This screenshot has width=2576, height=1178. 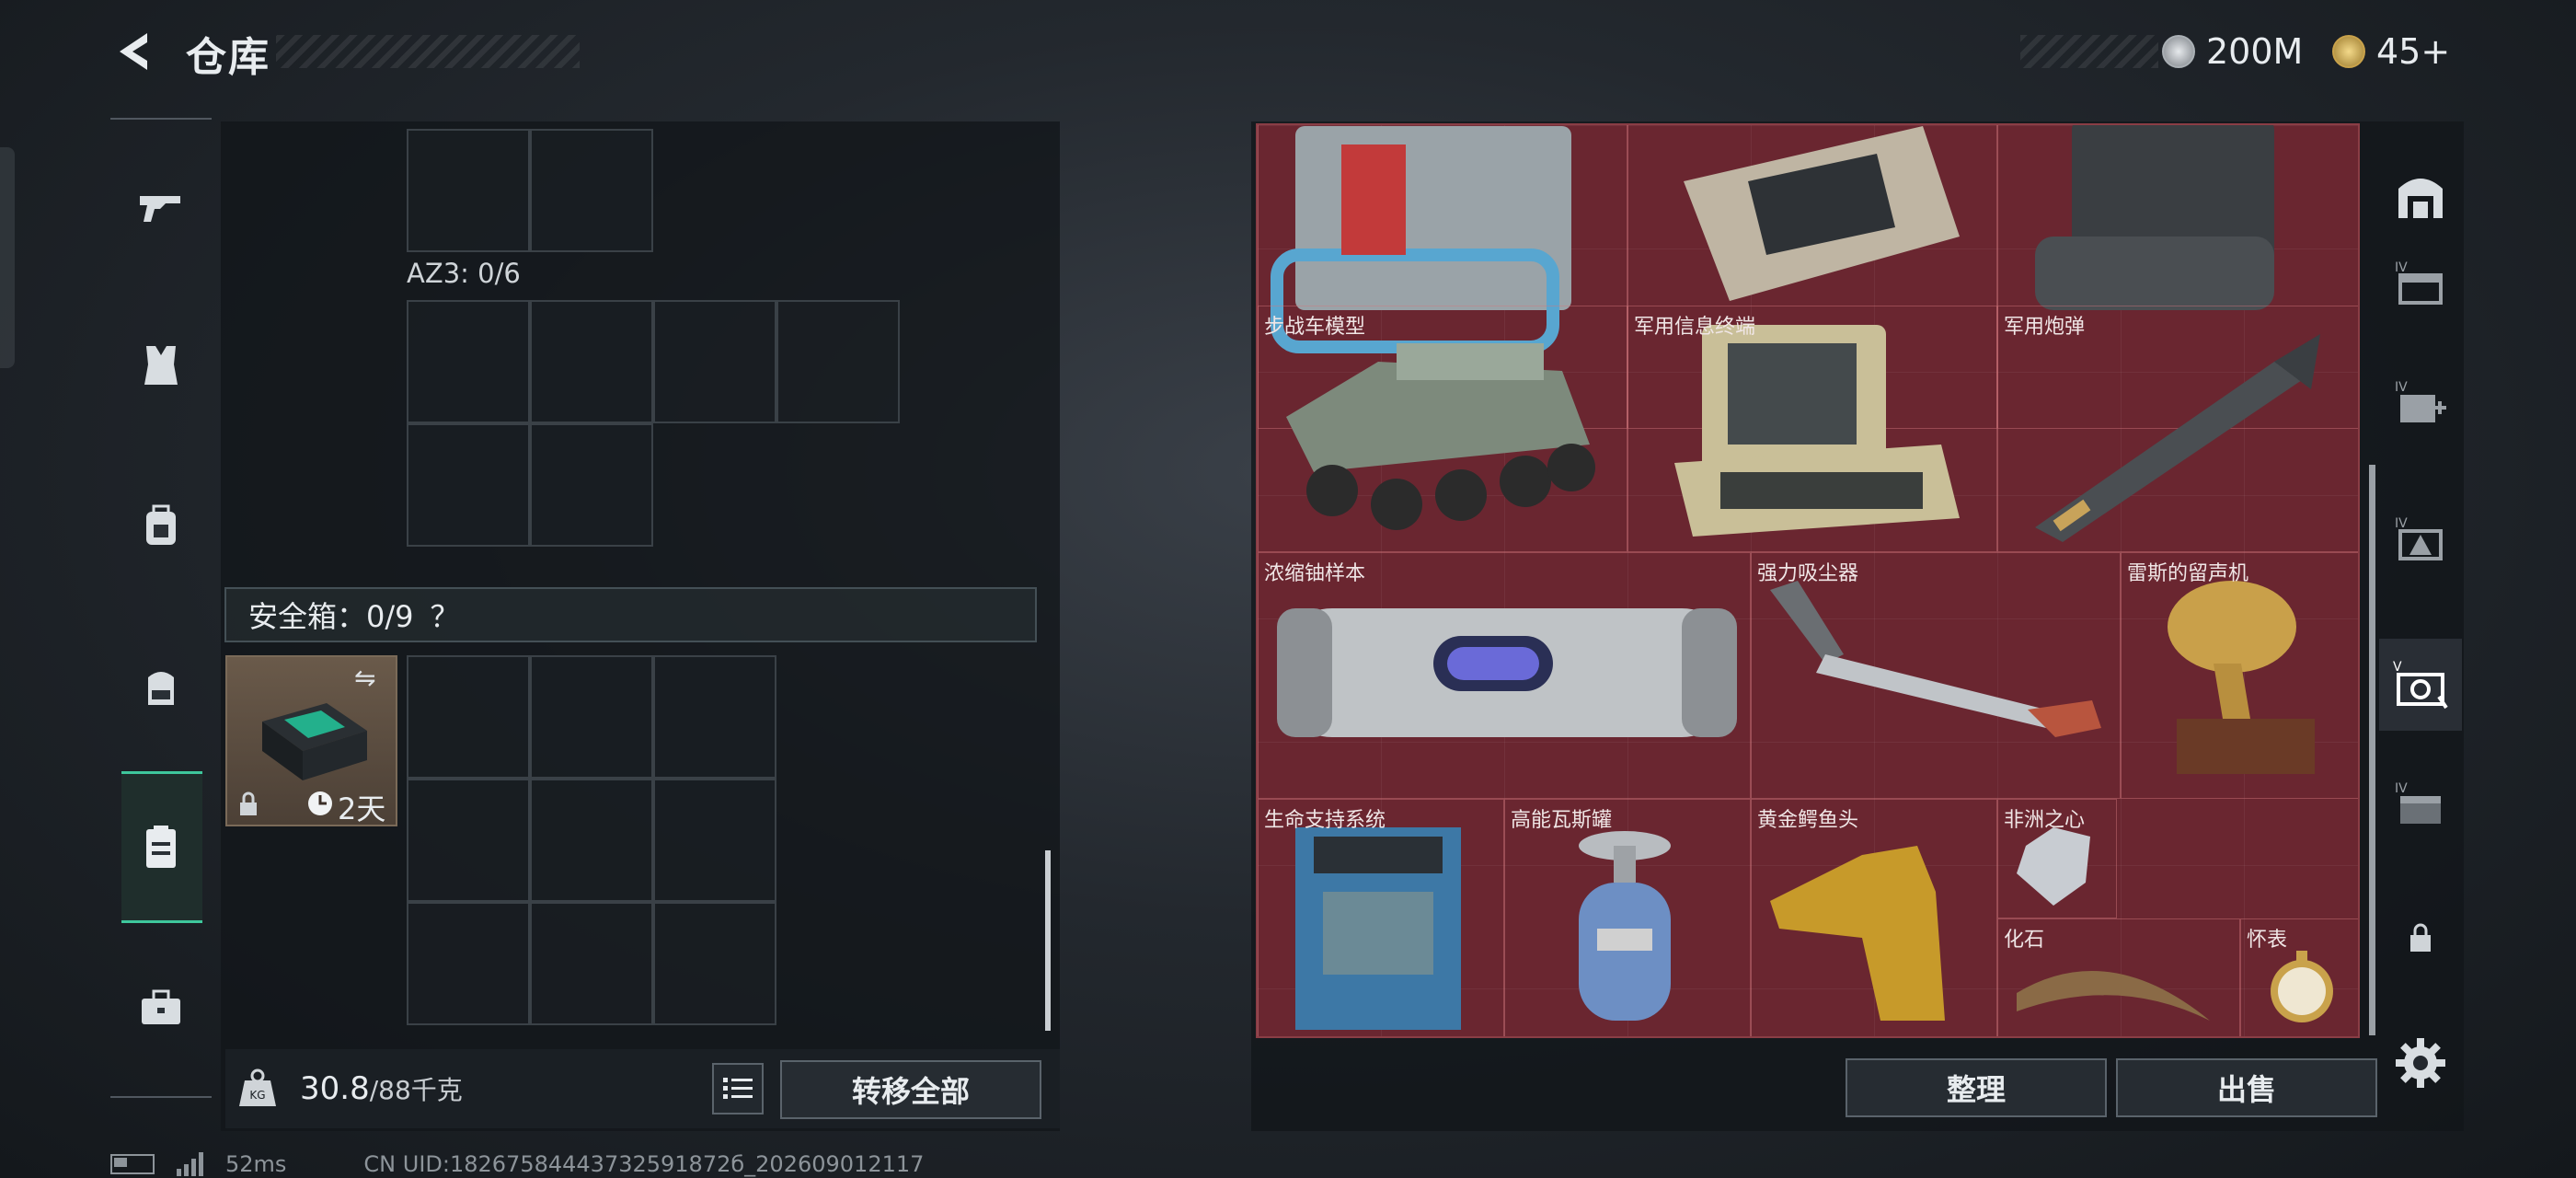 I want to click on safebox-icon, so click(x=161, y=847).